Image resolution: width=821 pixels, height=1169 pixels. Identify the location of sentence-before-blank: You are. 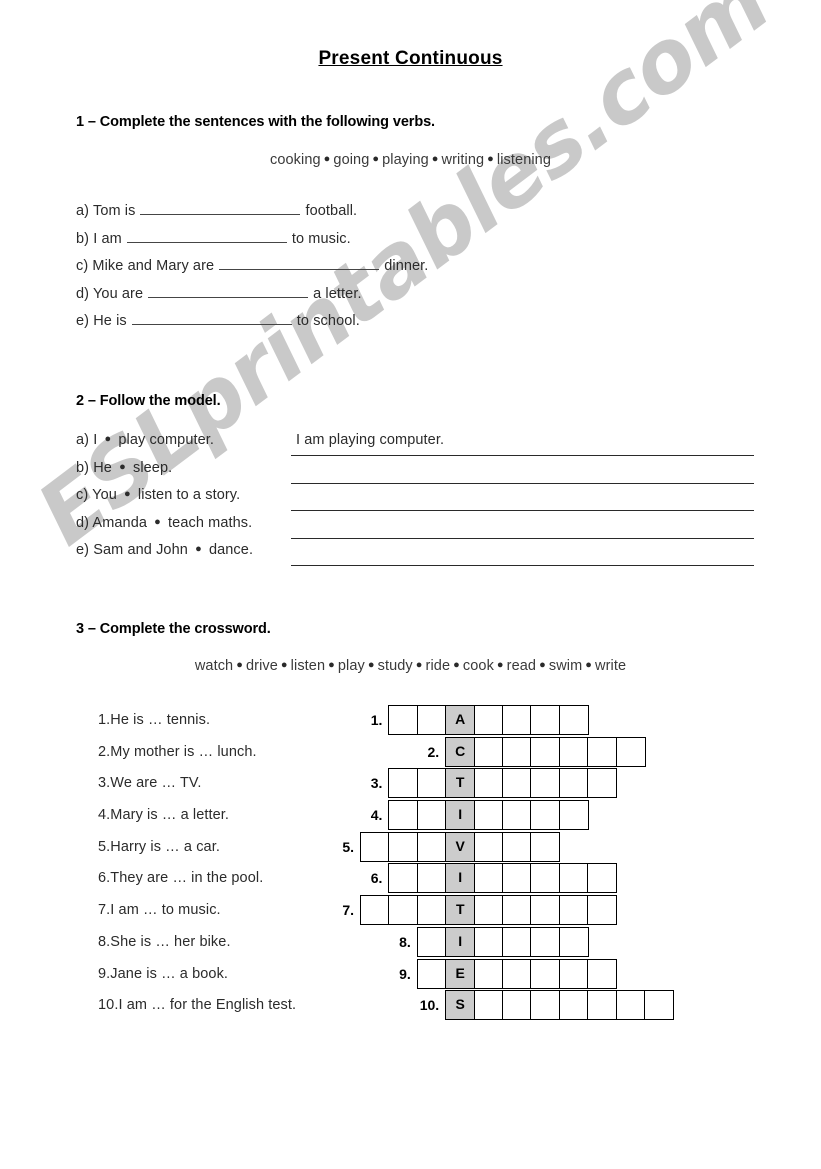
(118, 293).